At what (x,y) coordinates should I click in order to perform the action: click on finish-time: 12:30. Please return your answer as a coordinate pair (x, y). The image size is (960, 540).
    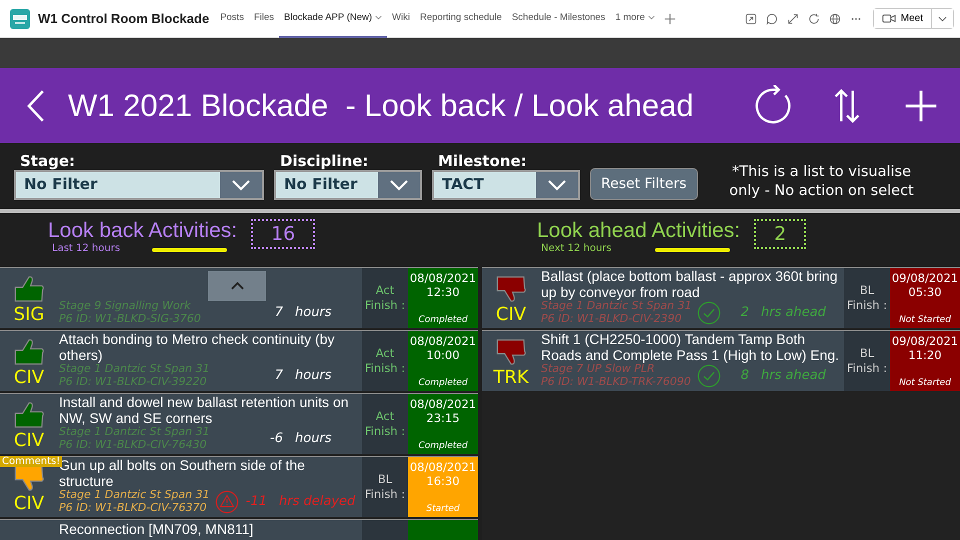
    Looking at the image, I should click on (443, 292).